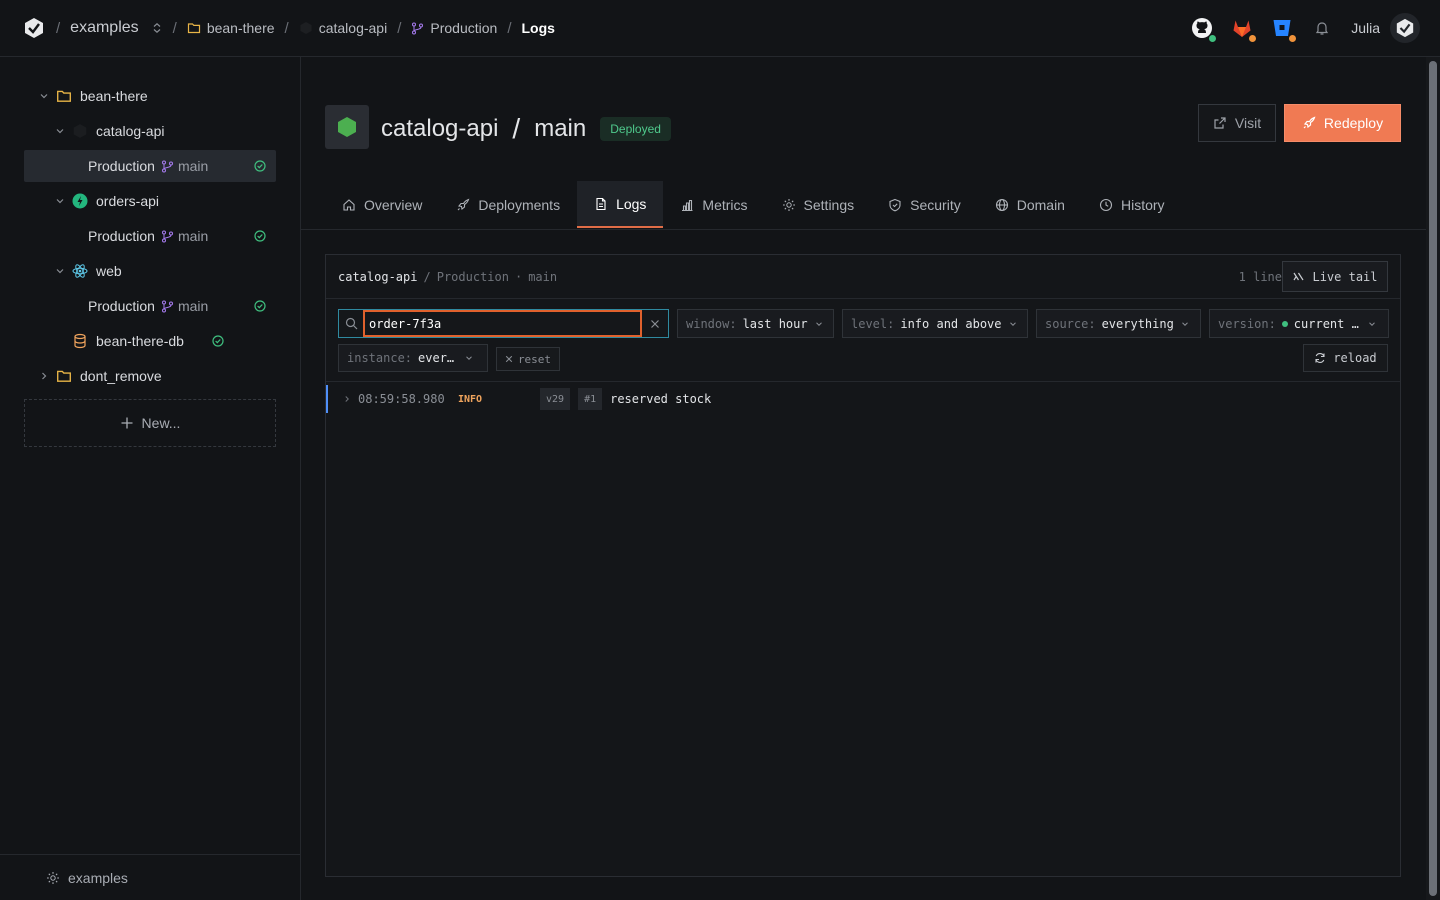 This screenshot has height=900, width=1440. I want to click on scrollbar-thumb, so click(1433, 478).